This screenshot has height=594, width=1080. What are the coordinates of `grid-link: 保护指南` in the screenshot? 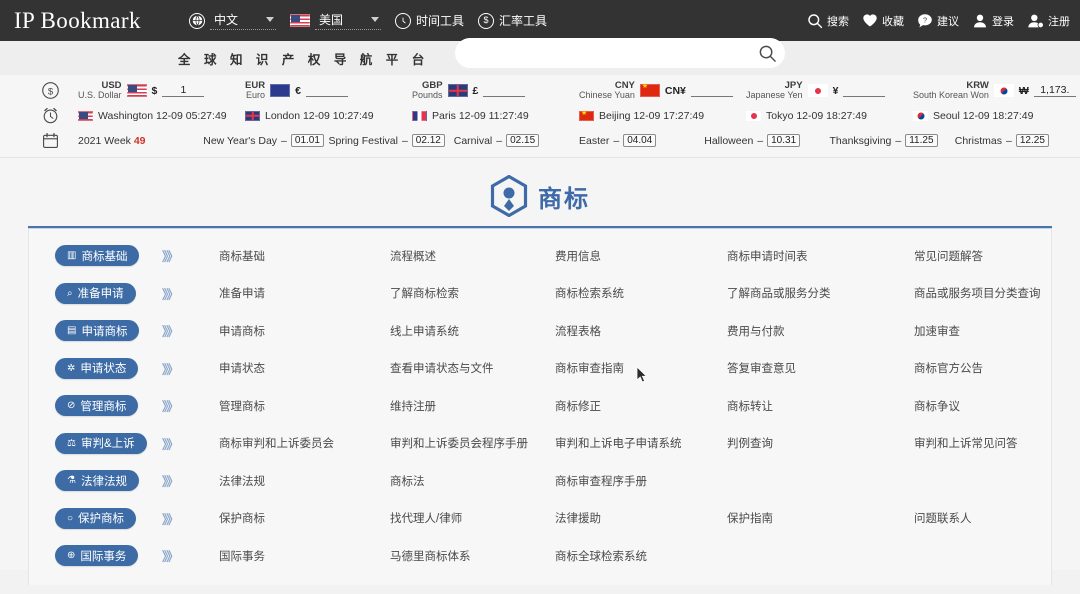 It's located at (820, 518).